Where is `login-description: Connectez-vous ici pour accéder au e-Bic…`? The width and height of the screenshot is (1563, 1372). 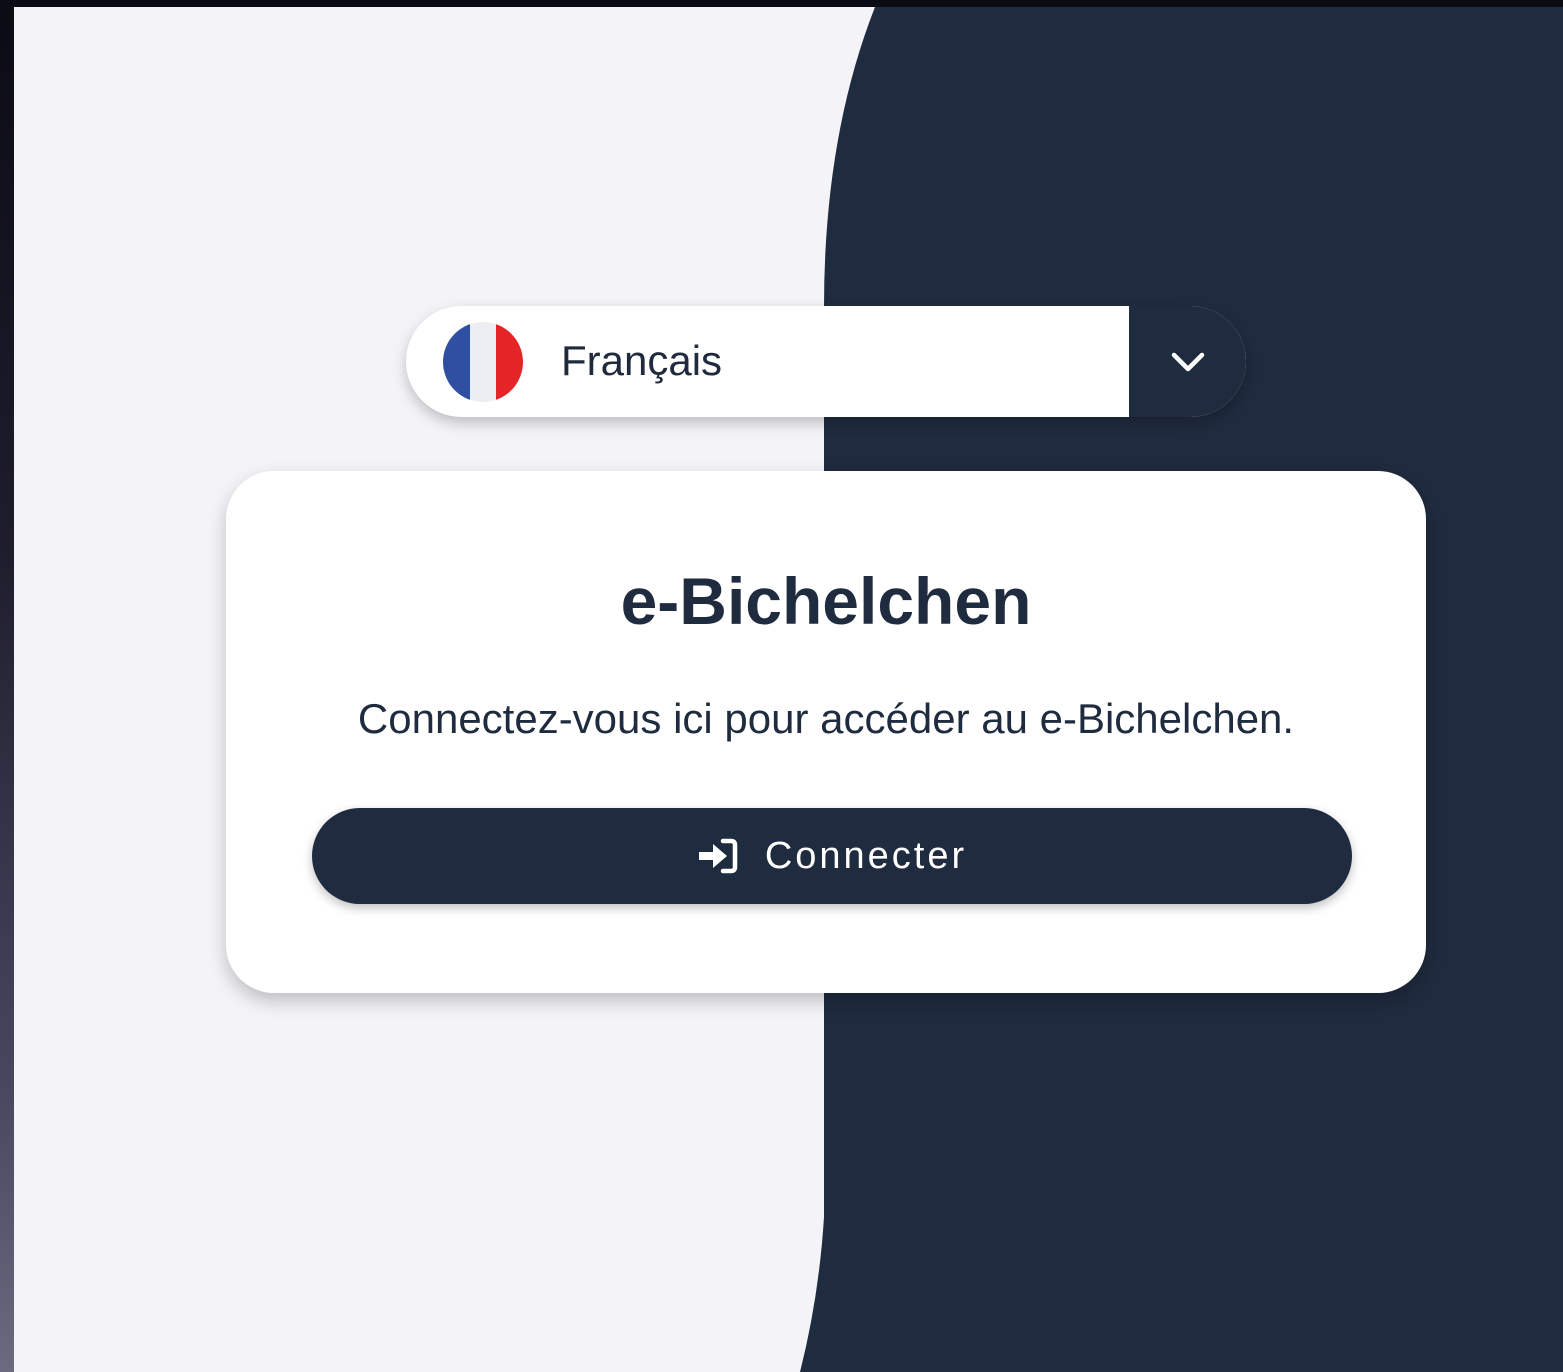
login-description: Connectez-vous ici pour accéder au e-Bic… is located at coordinates (826, 718).